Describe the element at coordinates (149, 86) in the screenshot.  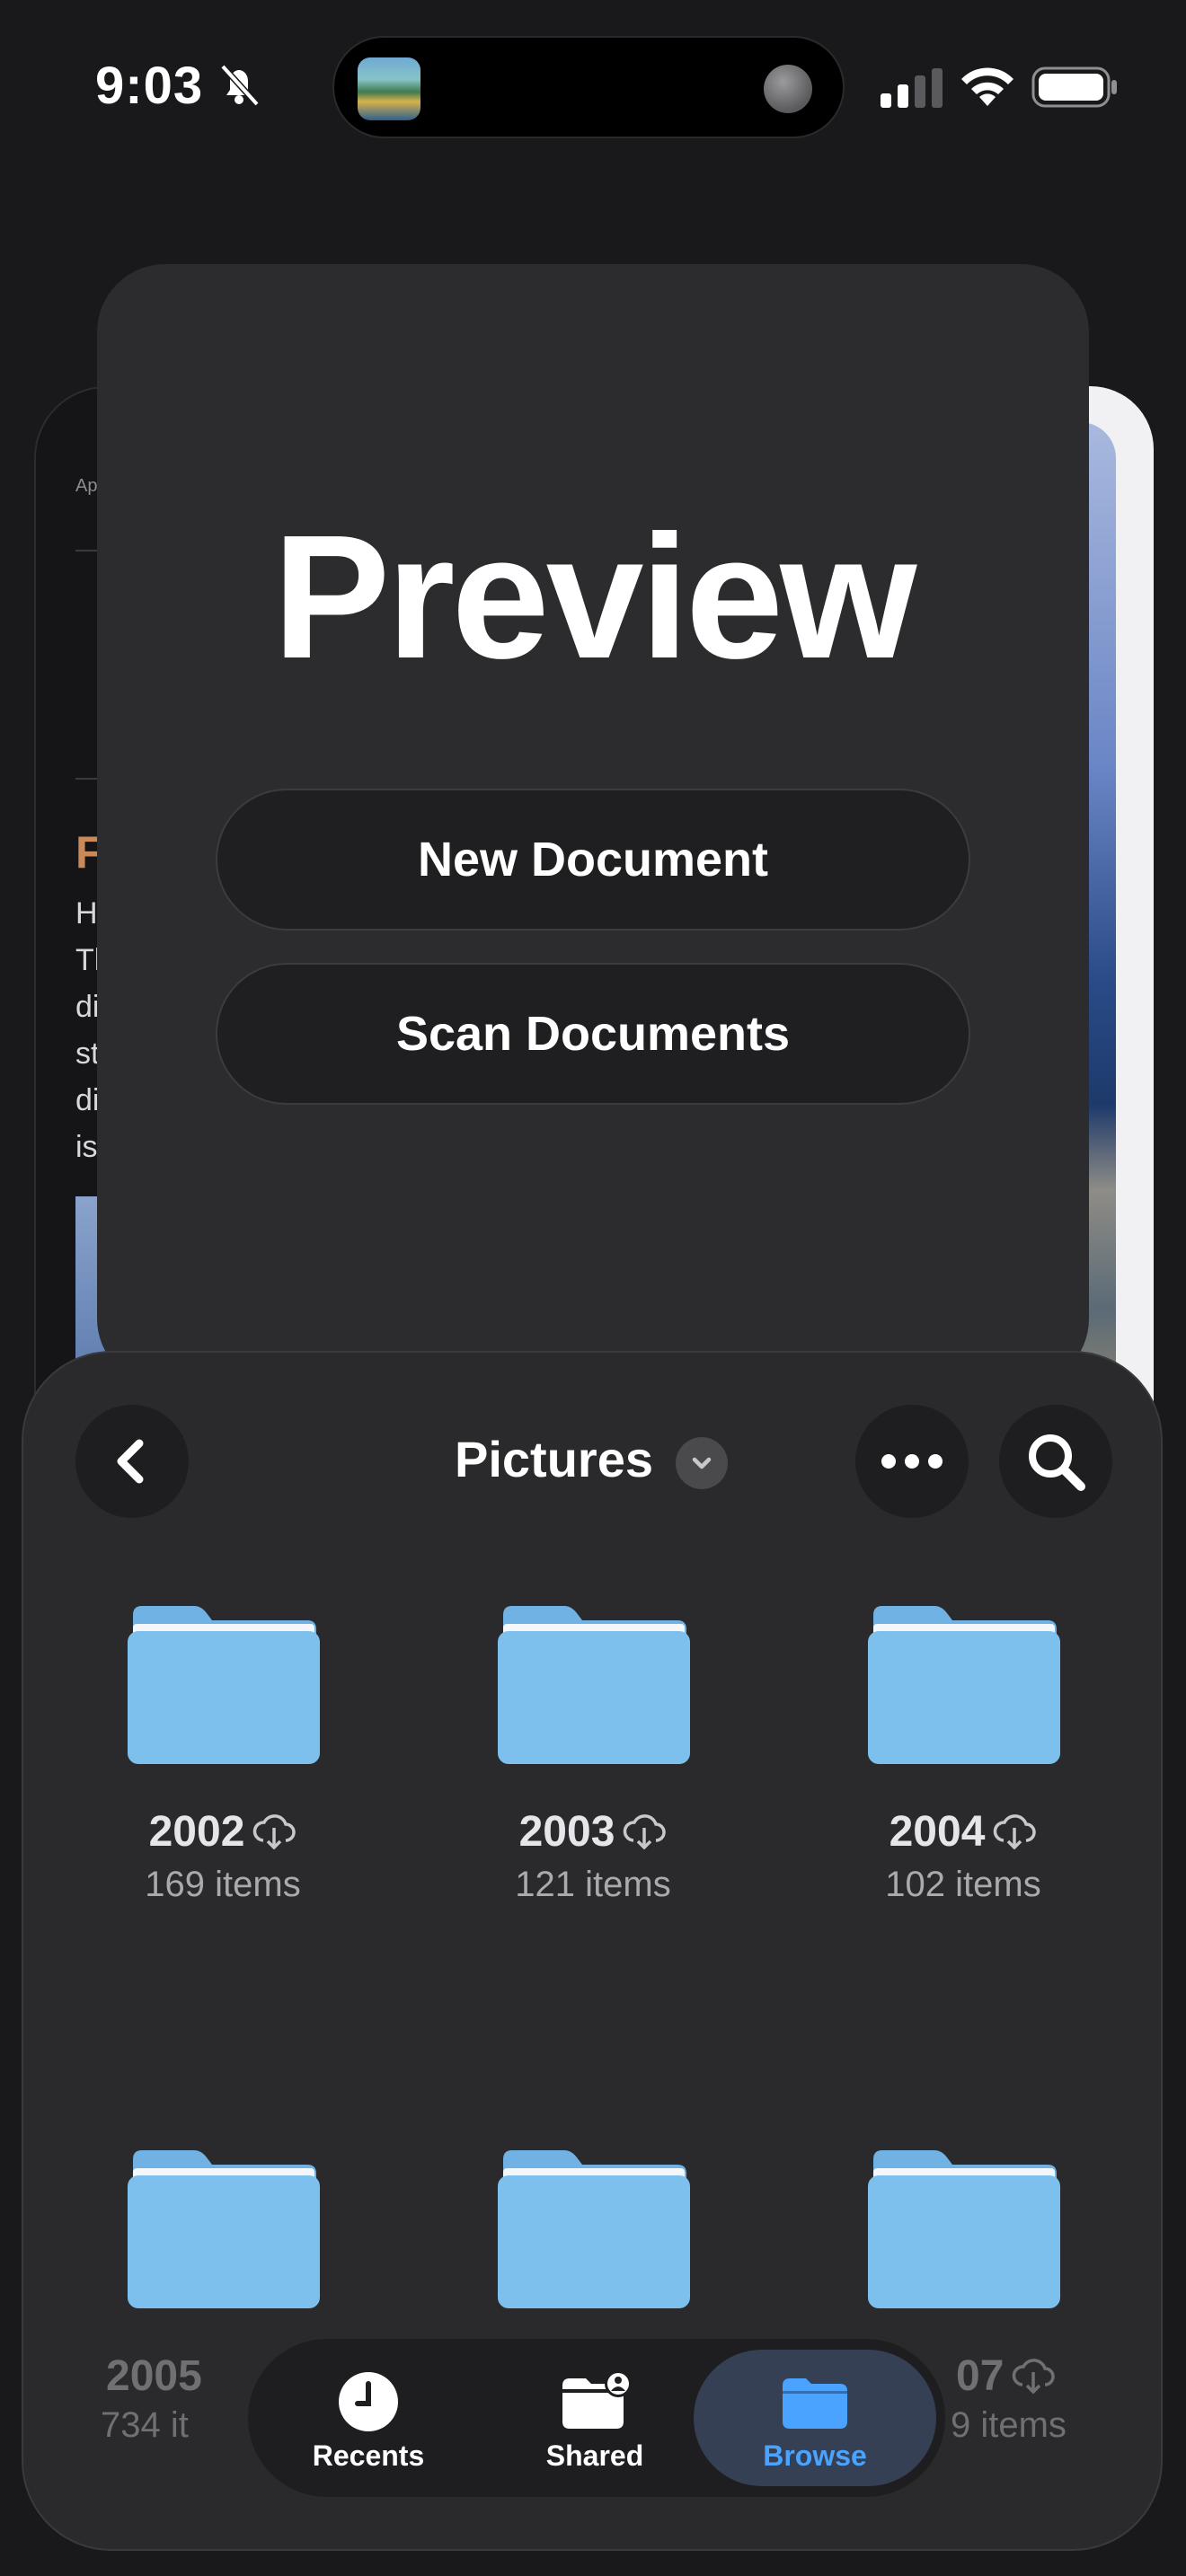
I see `status-time: 9:03` at that location.